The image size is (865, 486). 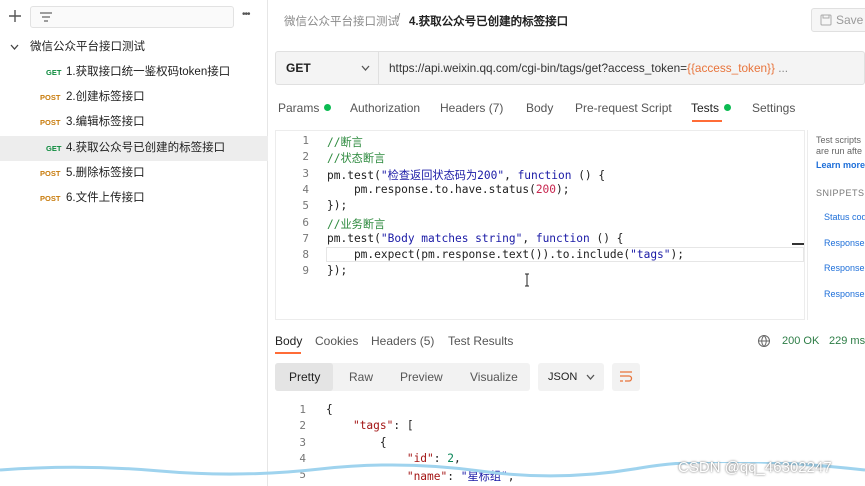 What do you see at coordinates (54, 72) in the screenshot?
I see `request-method: GET` at bounding box center [54, 72].